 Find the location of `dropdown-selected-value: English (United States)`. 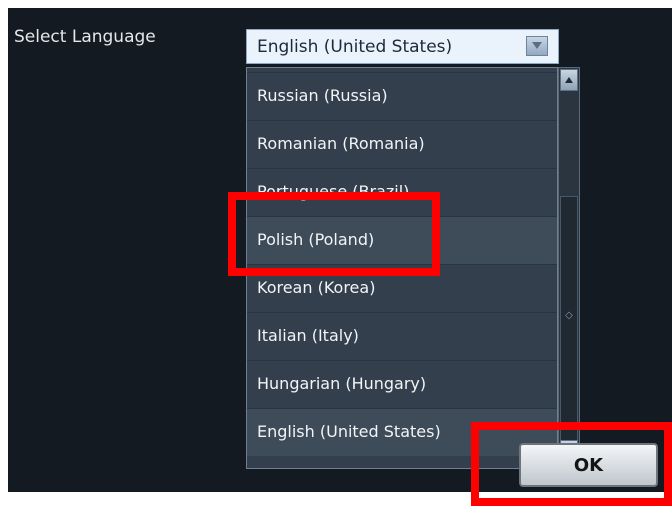

dropdown-selected-value: English (United States) is located at coordinates (355, 47).